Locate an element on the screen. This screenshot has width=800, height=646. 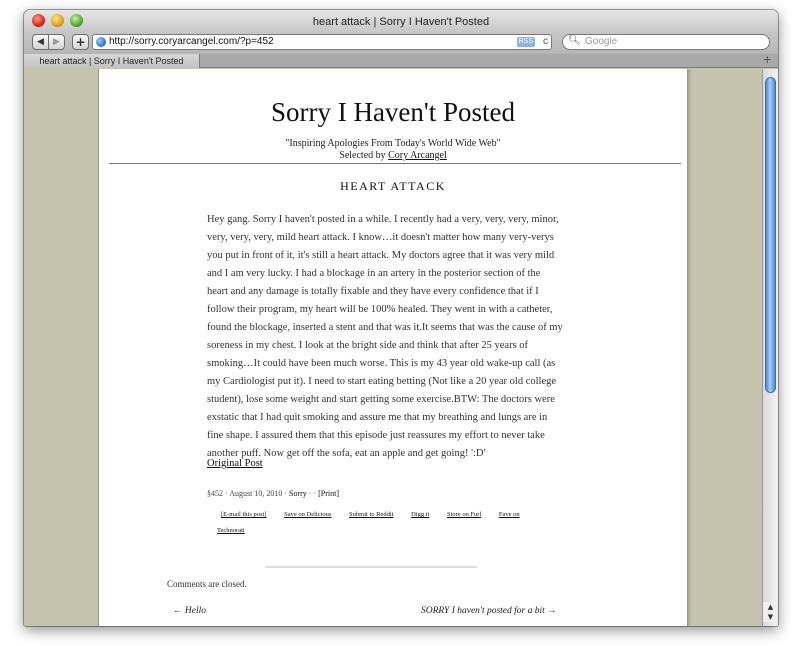
author-link: Cory Arcangel is located at coordinates (417, 155).